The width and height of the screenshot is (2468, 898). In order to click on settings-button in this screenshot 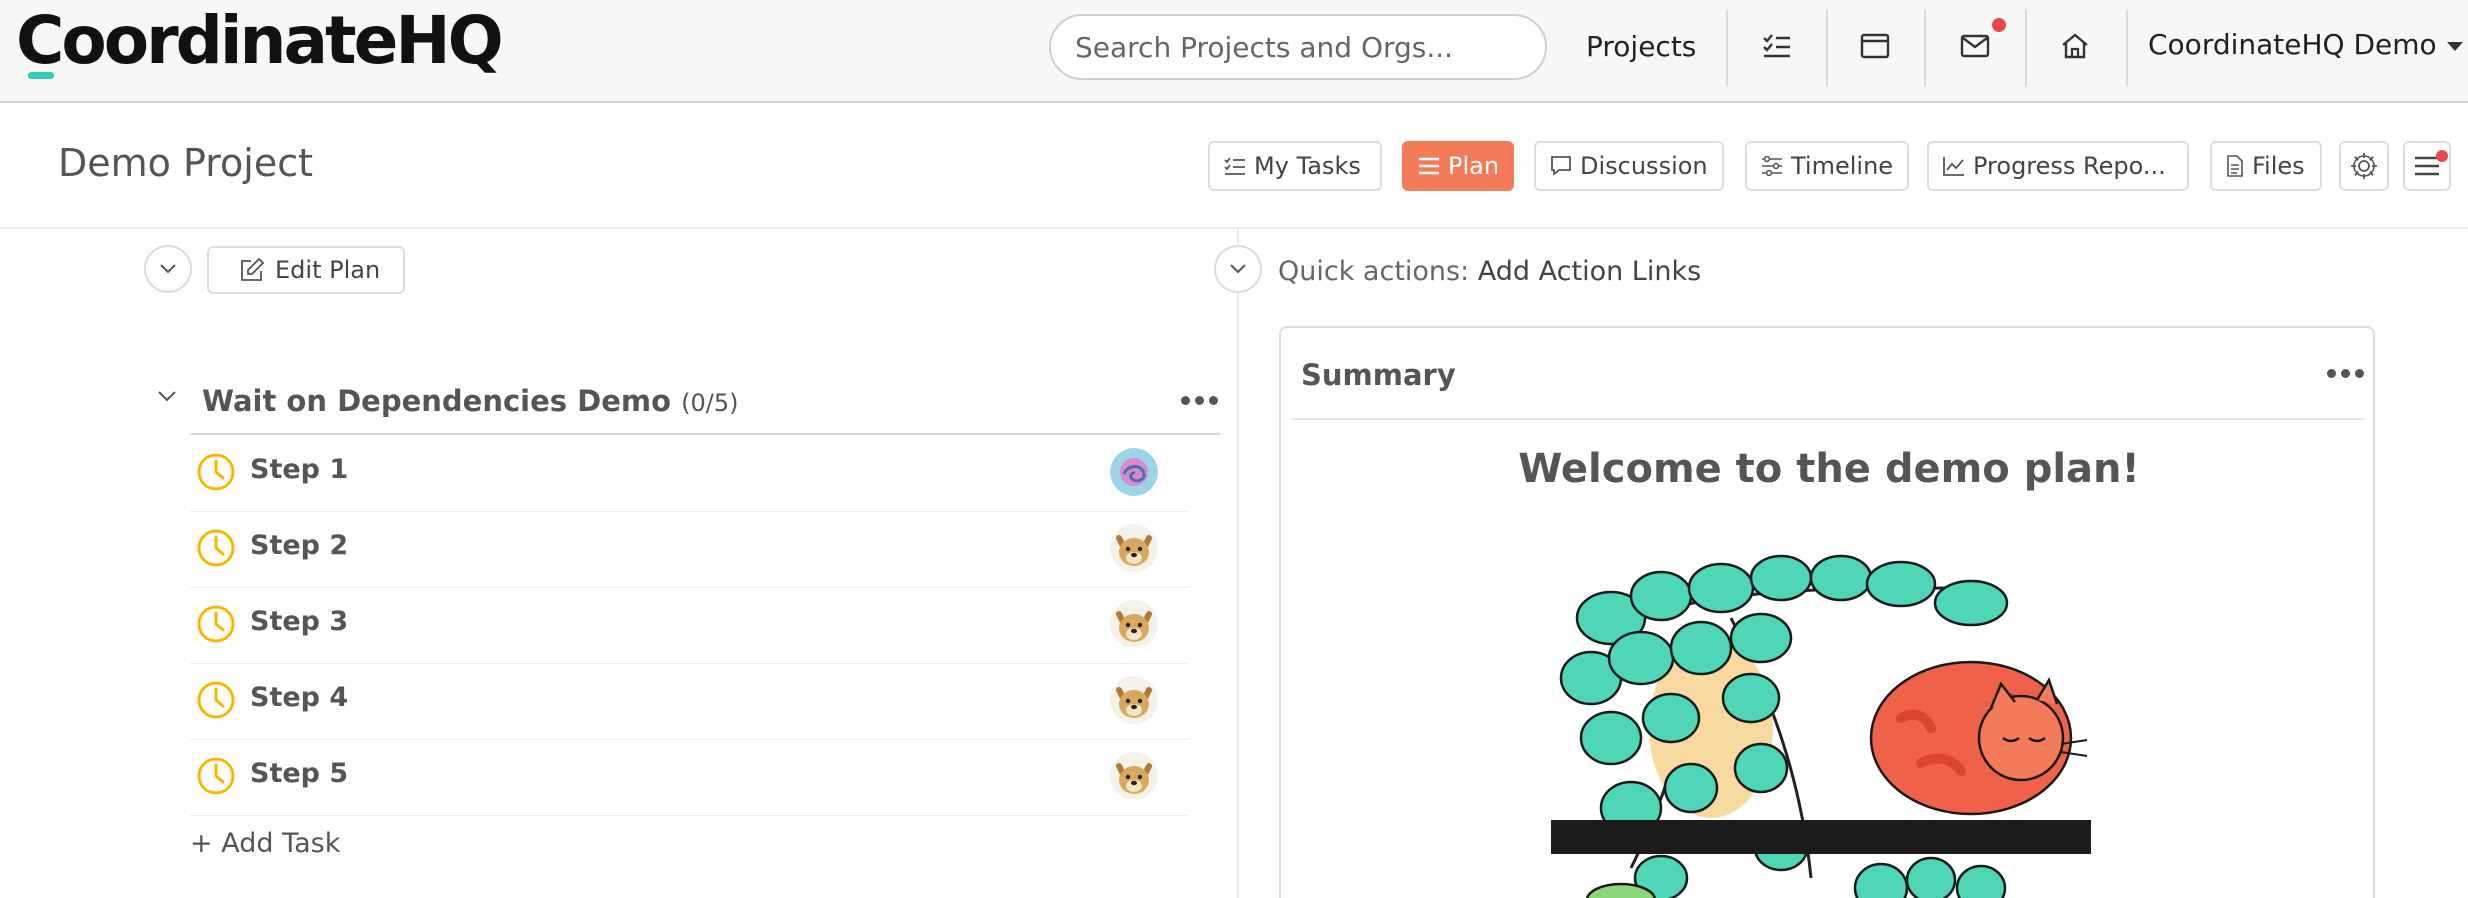, I will do `click(2364, 166)`.